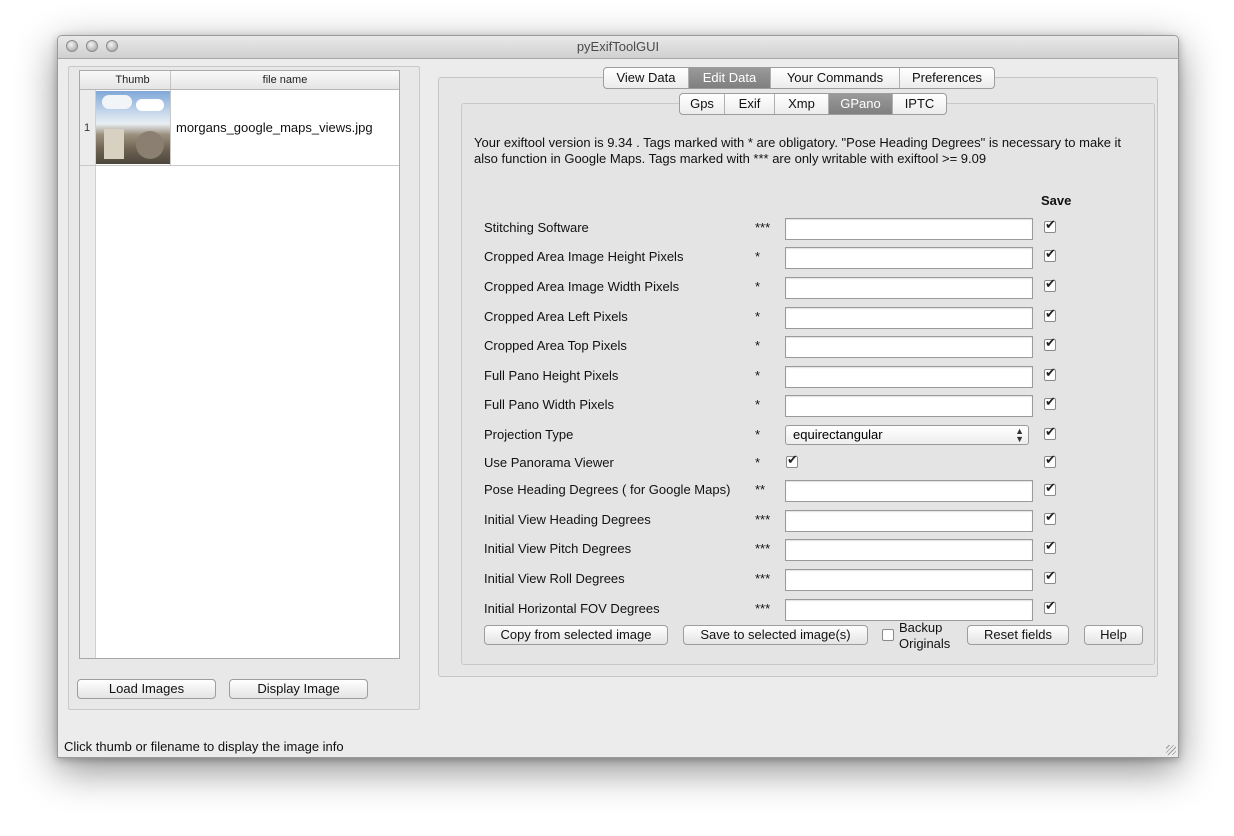 The image size is (1234, 836). Describe the element at coordinates (1113, 635) in the screenshot. I see `help-button: Help` at that location.